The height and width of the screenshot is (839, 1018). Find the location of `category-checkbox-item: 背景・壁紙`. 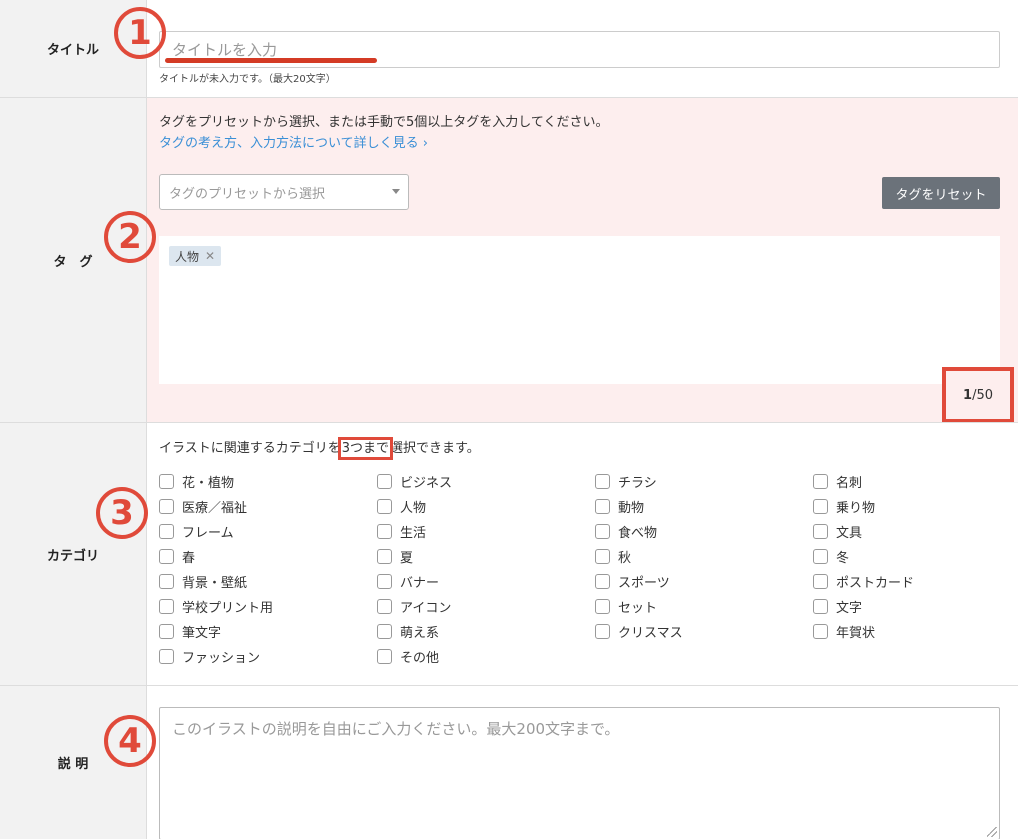

category-checkbox-item: 背景・壁紙 is located at coordinates (268, 581).